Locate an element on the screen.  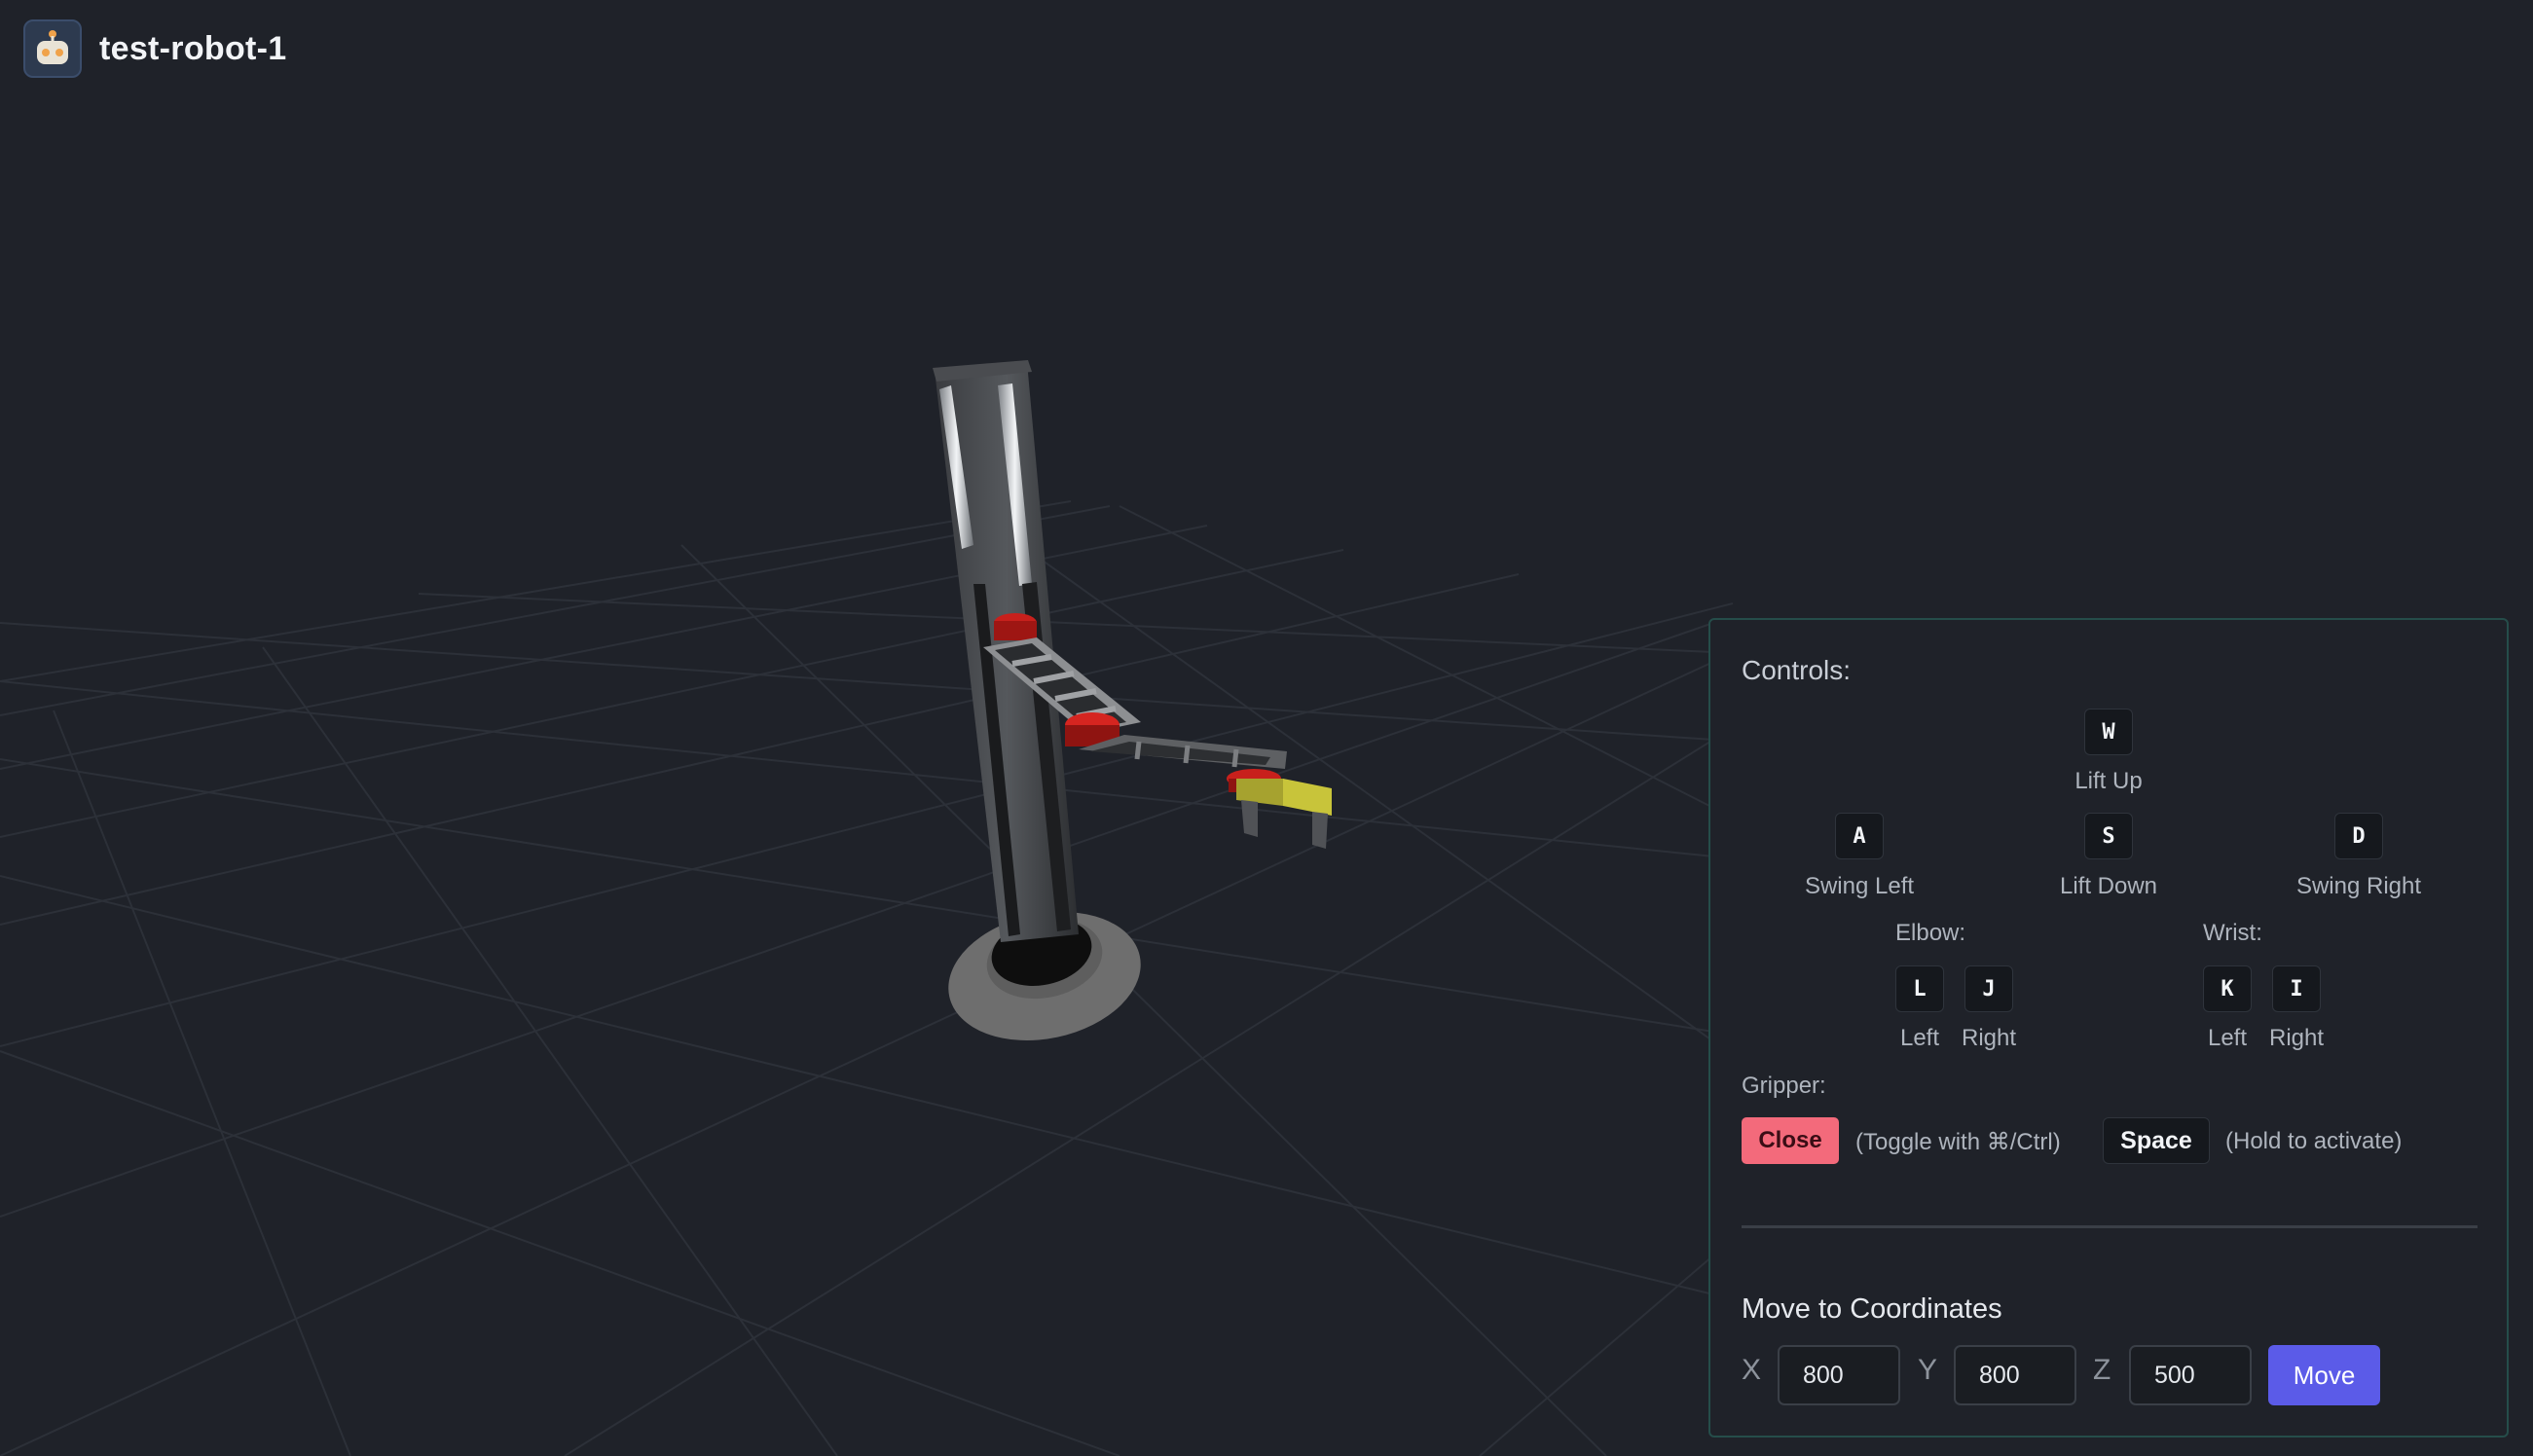
wrist-left-label: Left is located at coordinates (2227, 1038).